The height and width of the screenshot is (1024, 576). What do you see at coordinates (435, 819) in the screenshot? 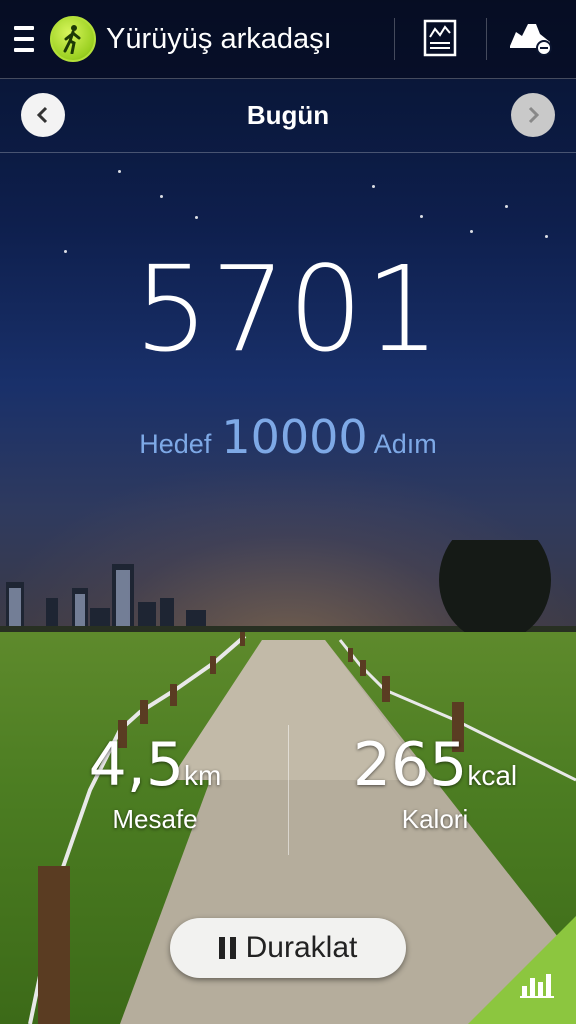
I see `calories-label: Kalori` at bounding box center [435, 819].